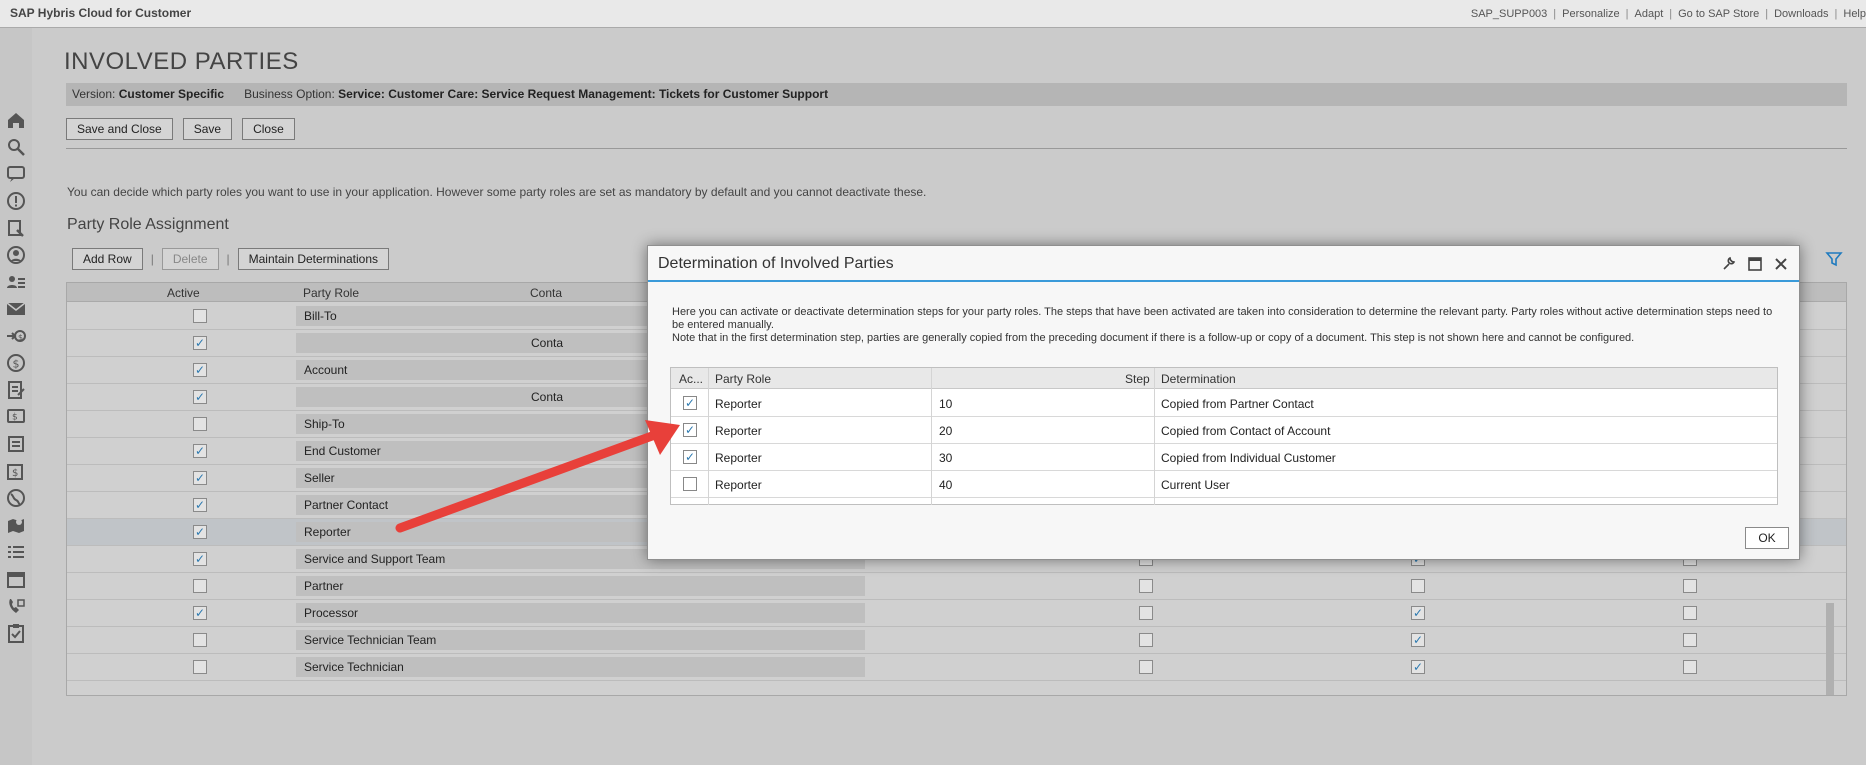 The width and height of the screenshot is (1866, 765). I want to click on column-header-contact: Conta, so click(546, 293).